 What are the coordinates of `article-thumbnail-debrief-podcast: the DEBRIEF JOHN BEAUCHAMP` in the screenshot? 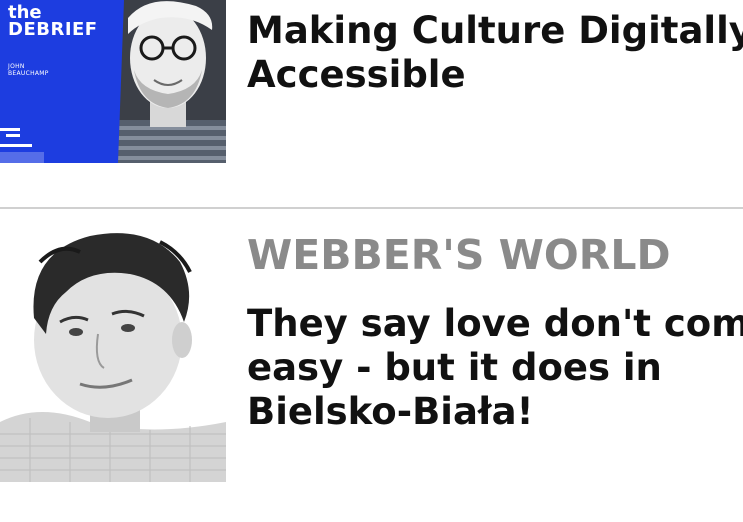 It's located at (113, 81).